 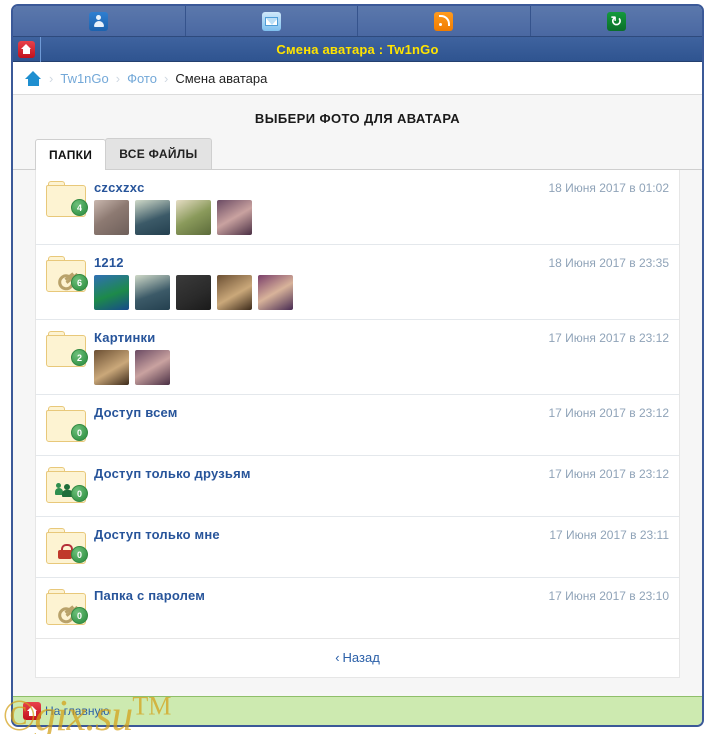 I want to click on topbar-button-refresh: ↻, so click(x=616, y=21).